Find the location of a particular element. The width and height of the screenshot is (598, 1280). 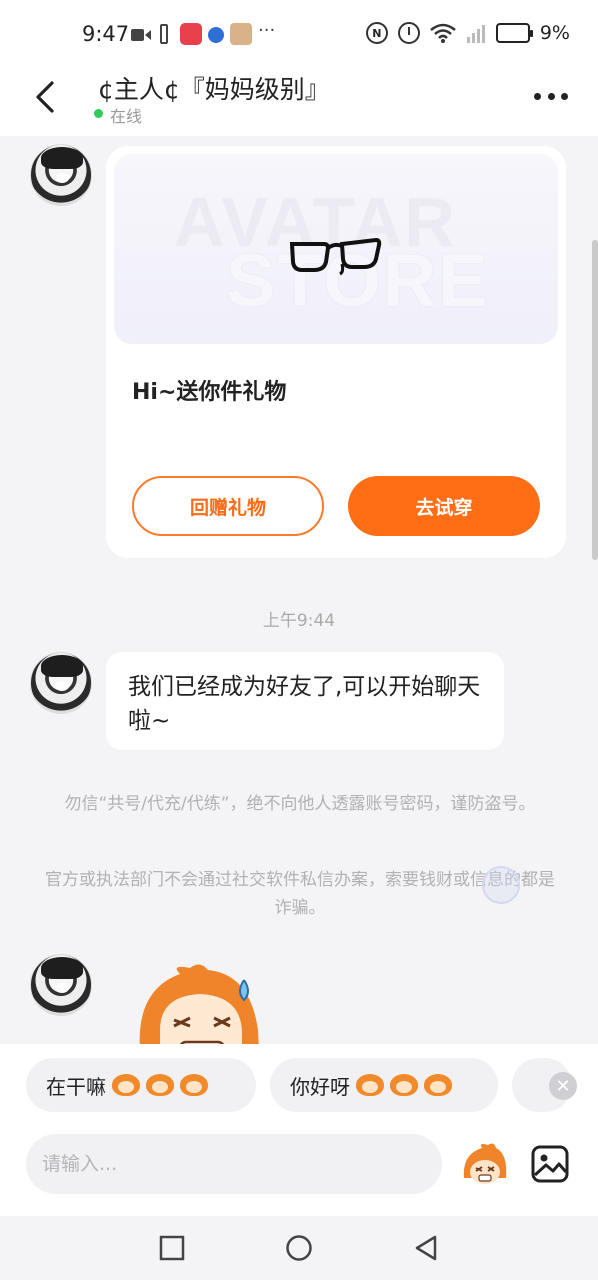

status-icons: N 9% is located at coordinates (467, 33).